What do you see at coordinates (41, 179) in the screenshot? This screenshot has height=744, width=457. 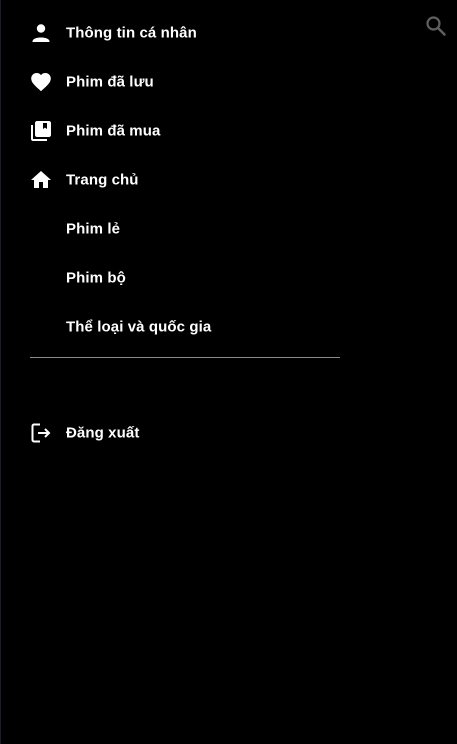 I see `home-icon` at bounding box center [41, 179].